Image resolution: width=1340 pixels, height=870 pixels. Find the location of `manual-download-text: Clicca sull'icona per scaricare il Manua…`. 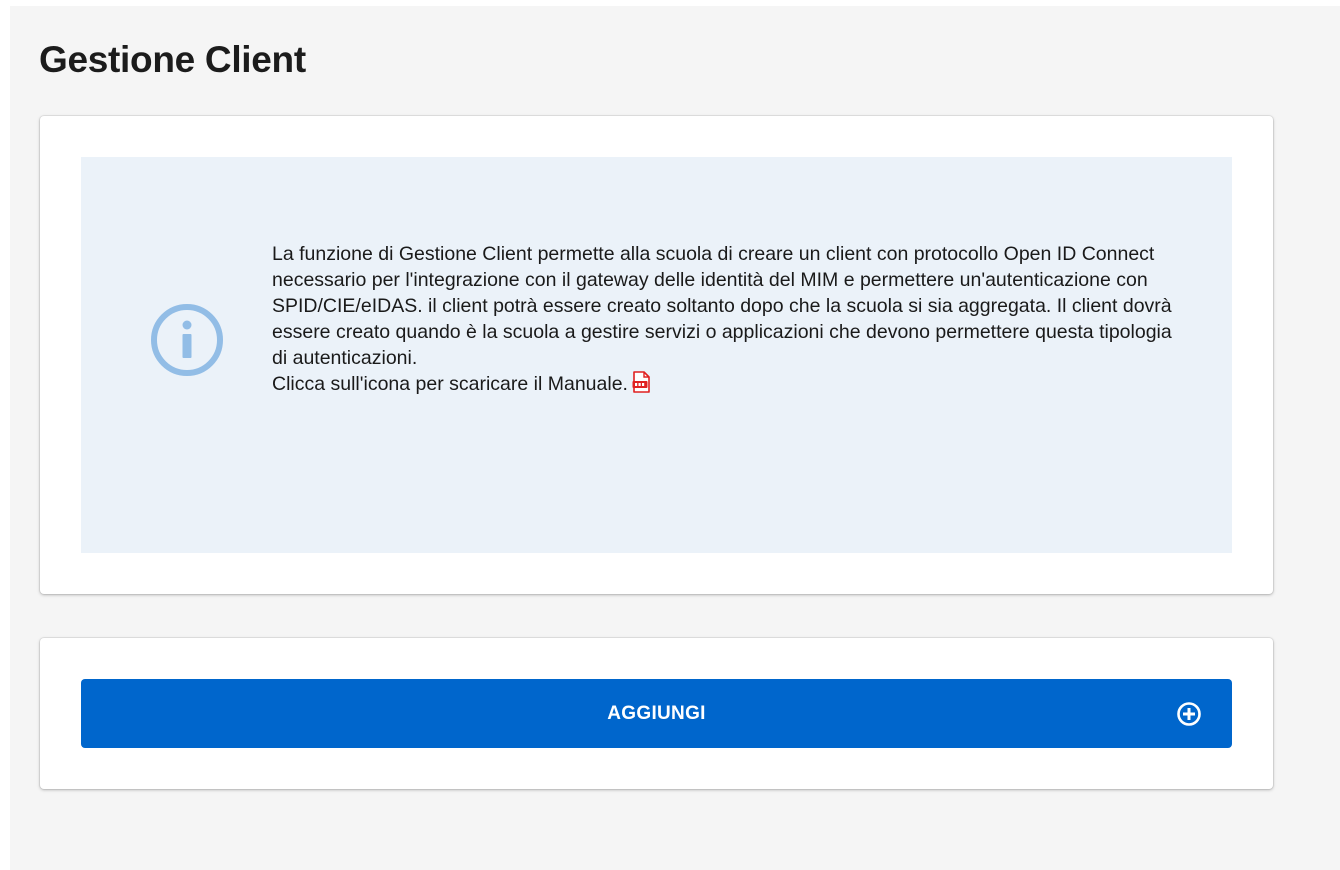

manual-download-text: Clicca sull'icona per scaricare il Manua… is located at coordinates (450, 384).